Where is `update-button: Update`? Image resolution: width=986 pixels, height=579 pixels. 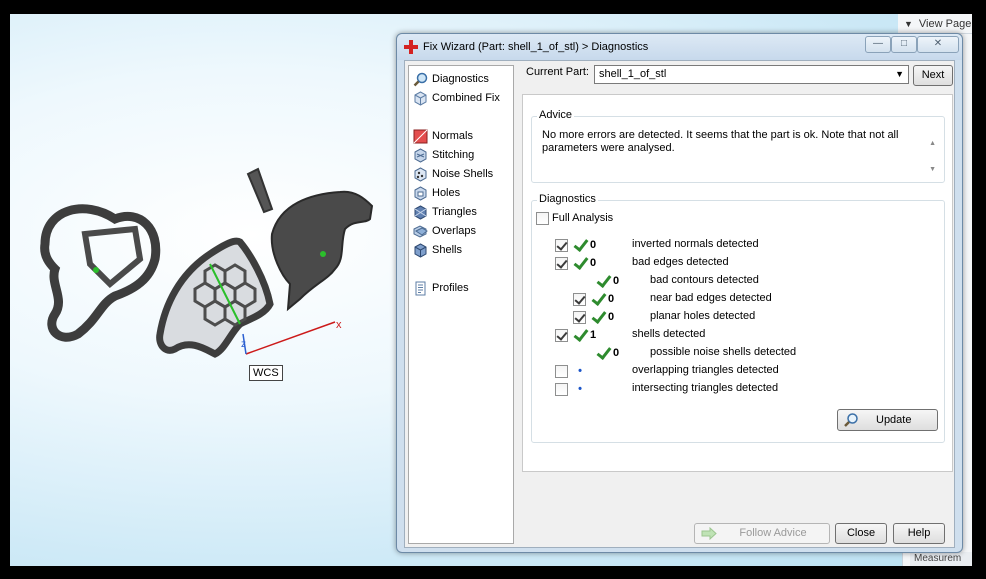
update-button: Update is located at coordinates (887, 420).